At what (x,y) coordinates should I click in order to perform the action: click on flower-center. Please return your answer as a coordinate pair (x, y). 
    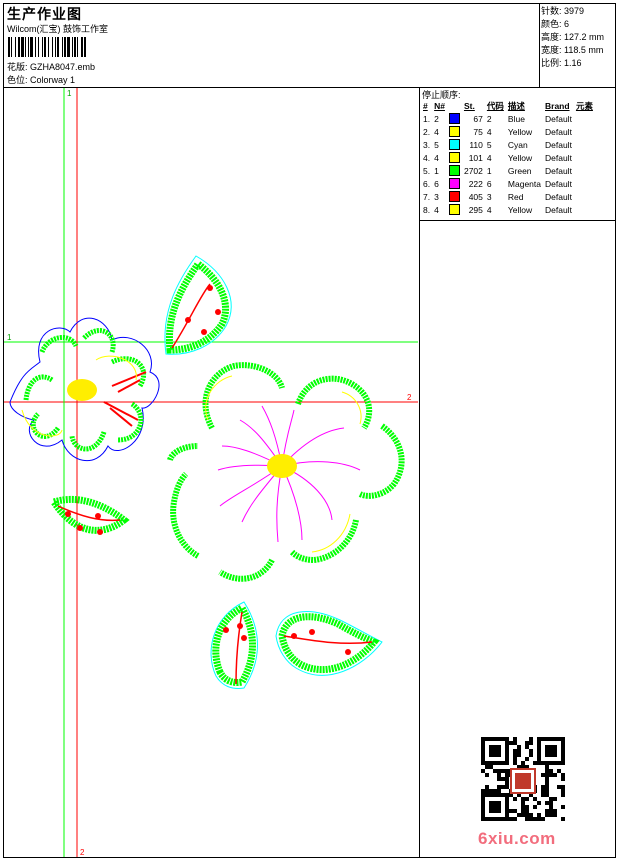
    Looking at the image, I should click on (82, 390).